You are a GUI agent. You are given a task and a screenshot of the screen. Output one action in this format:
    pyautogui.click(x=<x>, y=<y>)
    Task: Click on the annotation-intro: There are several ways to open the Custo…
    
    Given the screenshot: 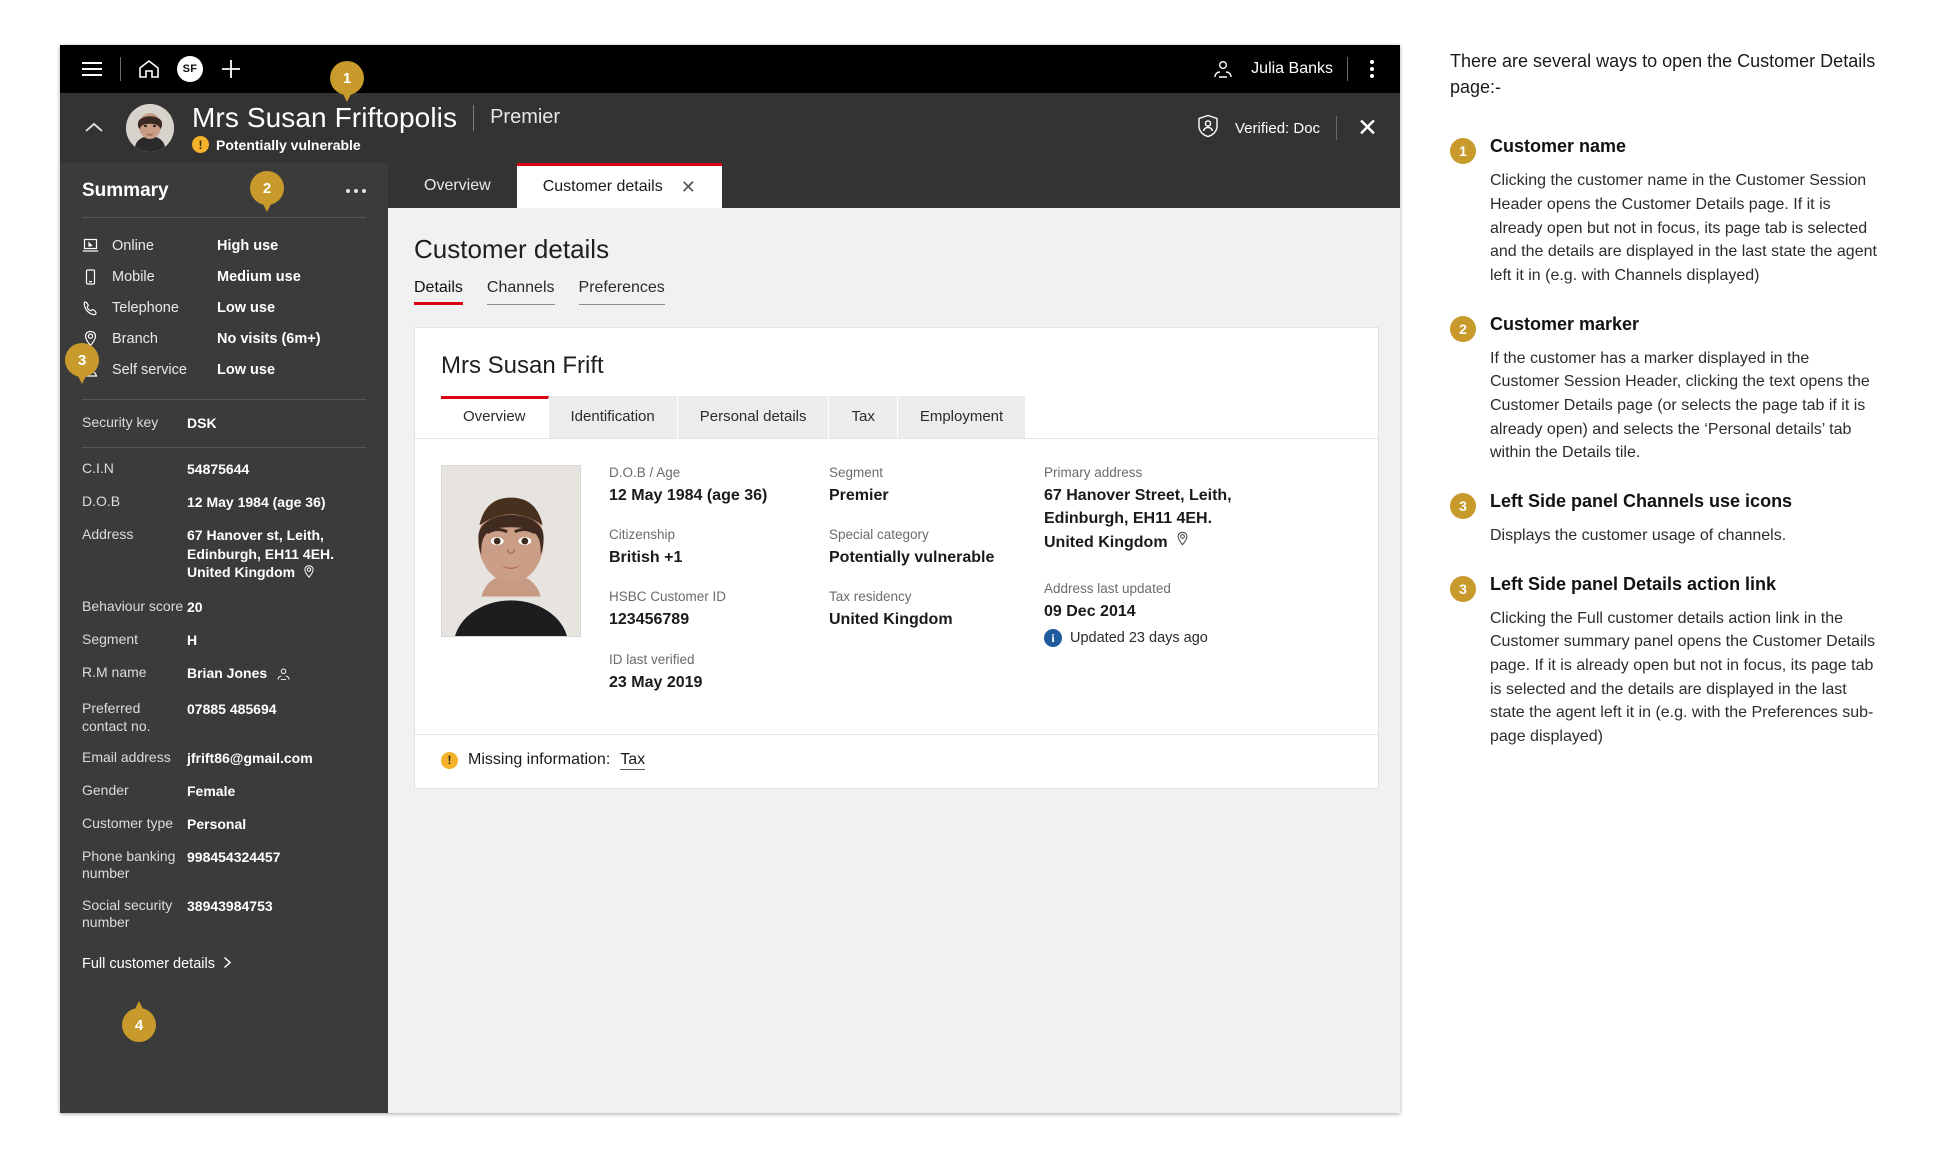 What is the action you would take?
    pyautogui.click(x=1663, y=74)
    